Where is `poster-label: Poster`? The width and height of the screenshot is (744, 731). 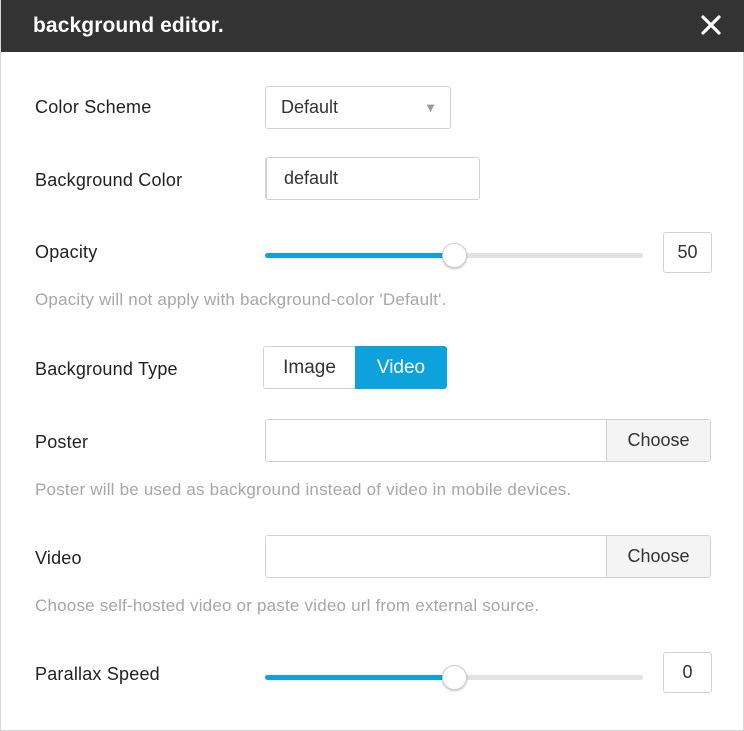
poster-label: Poster is located at coordinates (62, 442).